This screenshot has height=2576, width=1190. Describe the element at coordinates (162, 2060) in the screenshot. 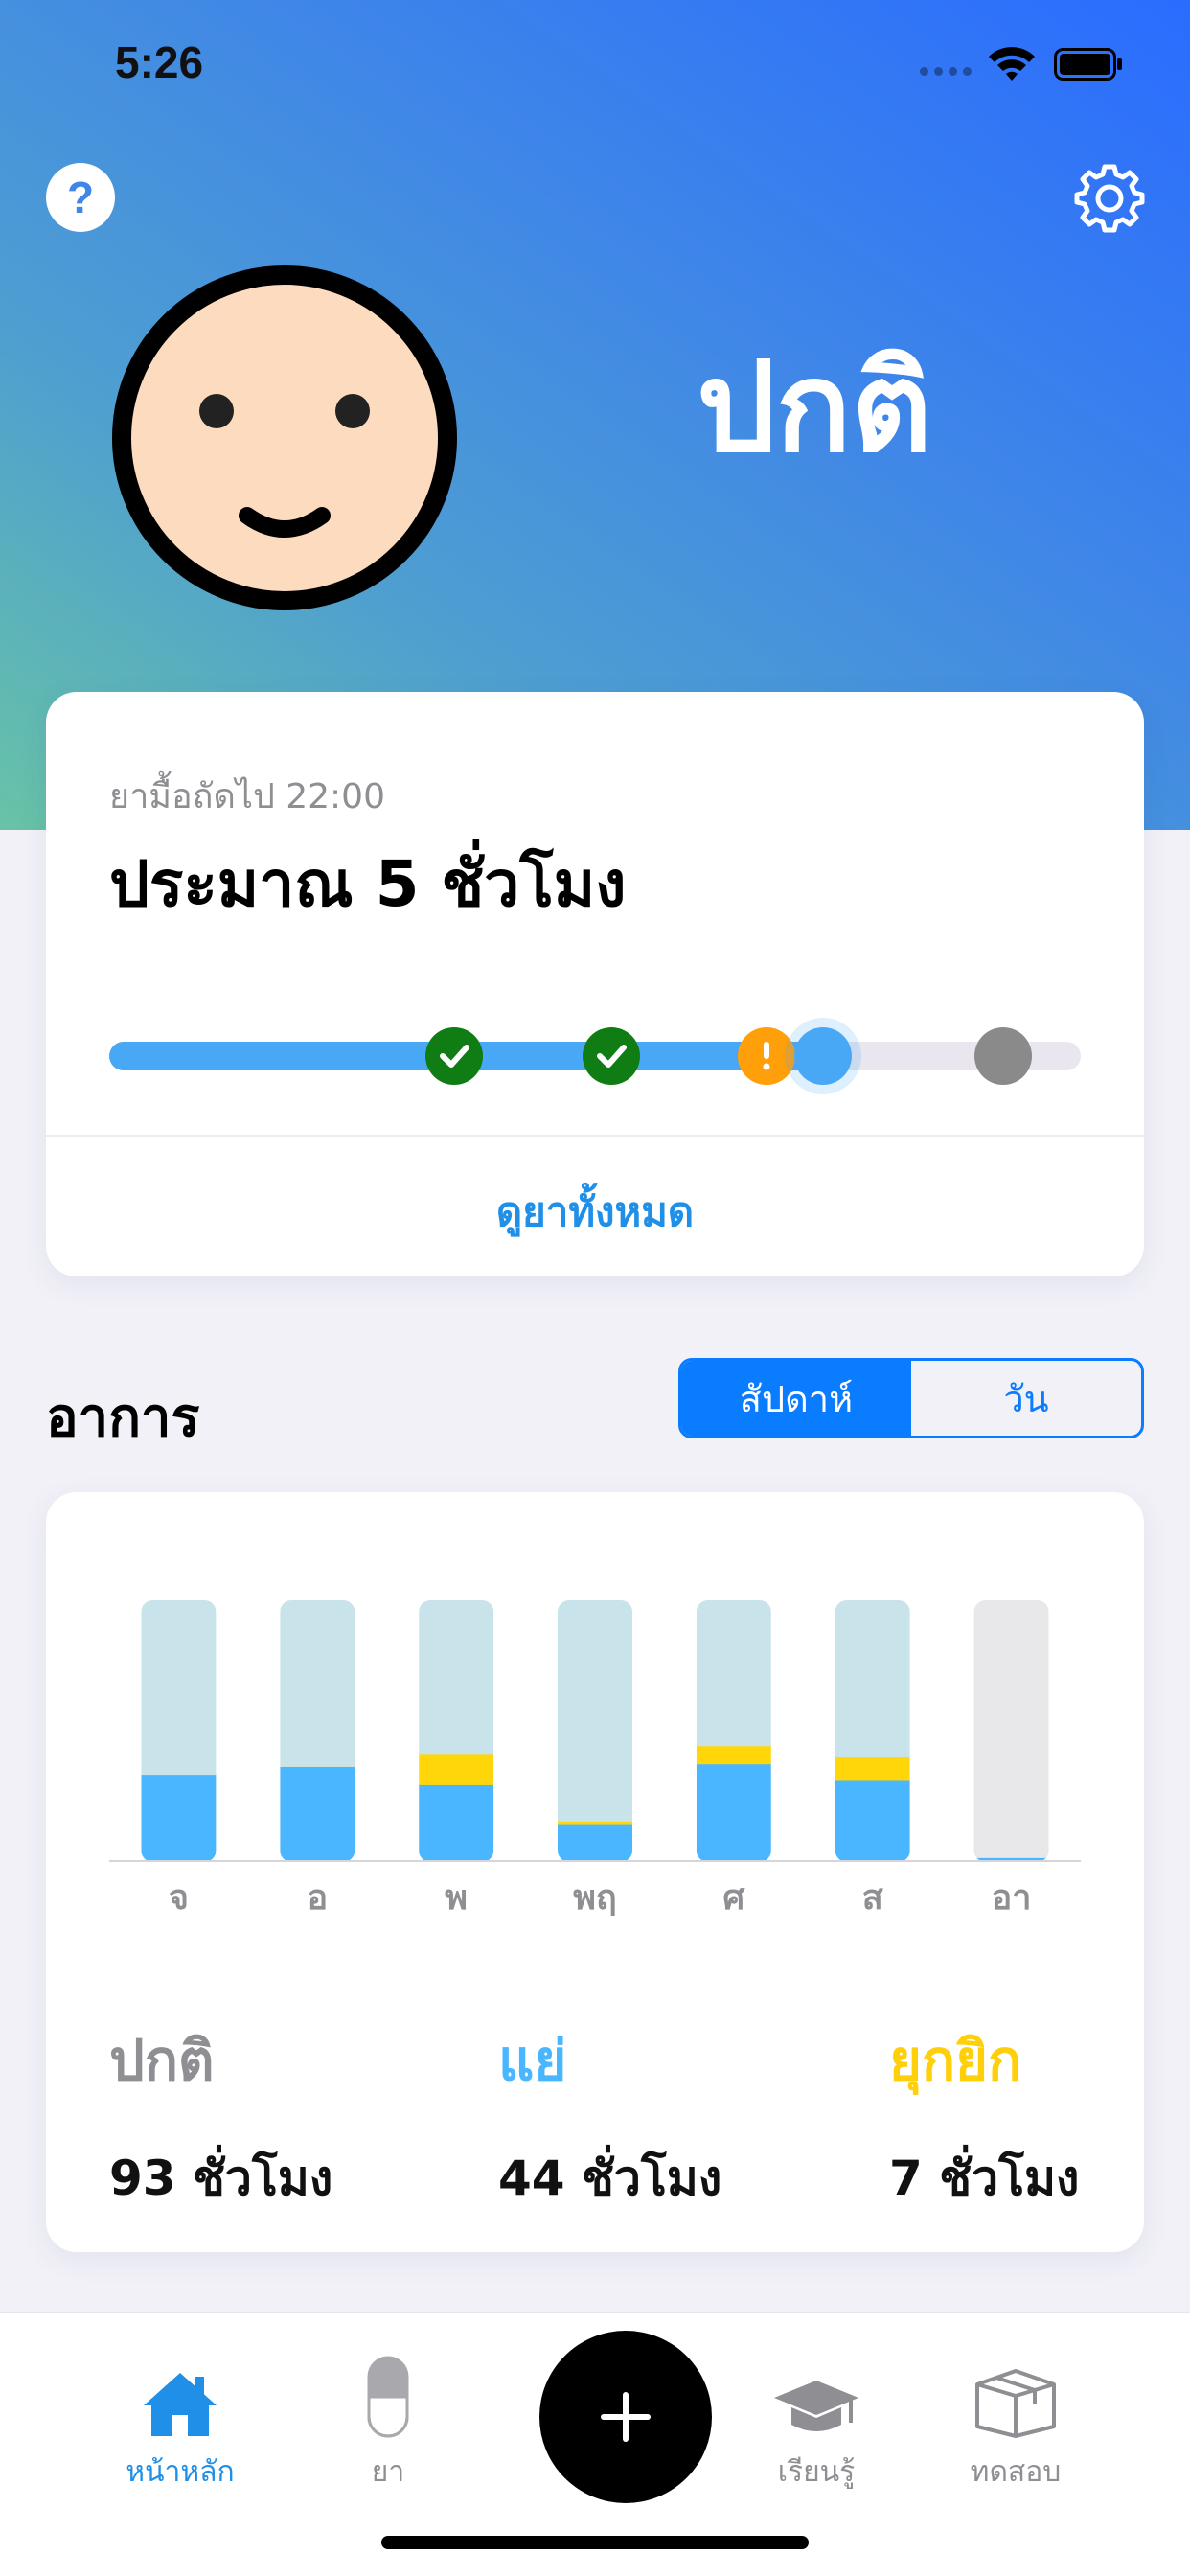

I see `legend-normal-name: ปกติ` at that location.